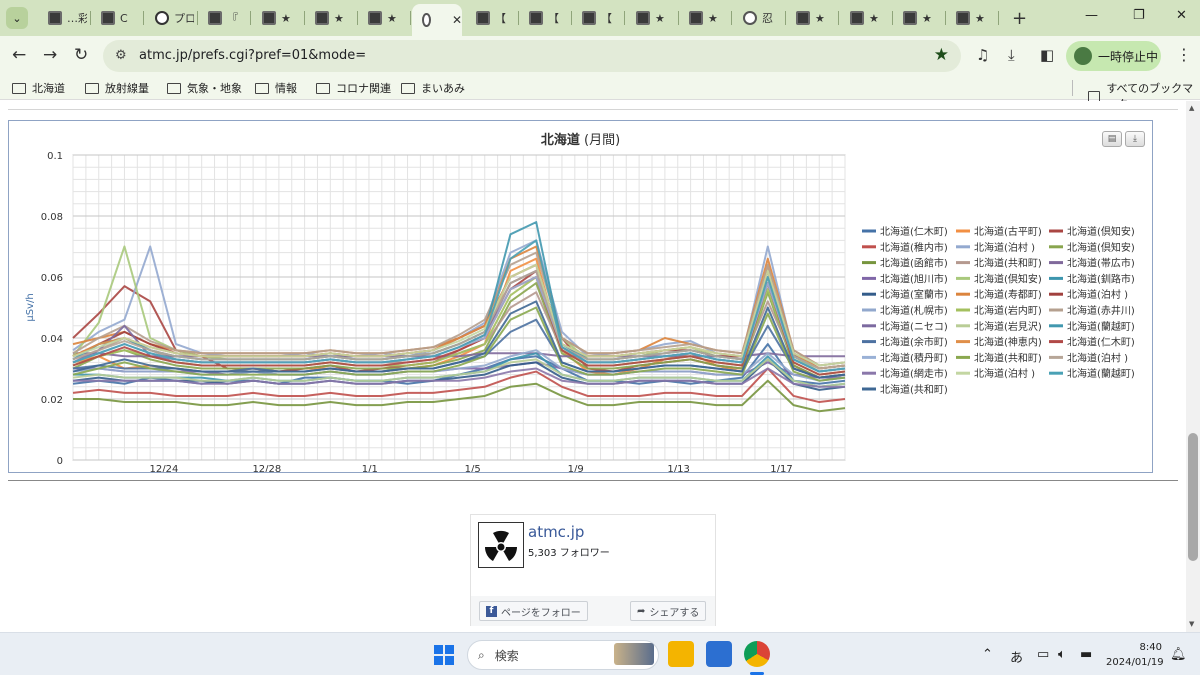 The height and width of the screenshot is (675, 1200). What do you see at coordinates (50, 55) in the screenshot?
I see `forward-button: →` at bounding box center [50, 55].